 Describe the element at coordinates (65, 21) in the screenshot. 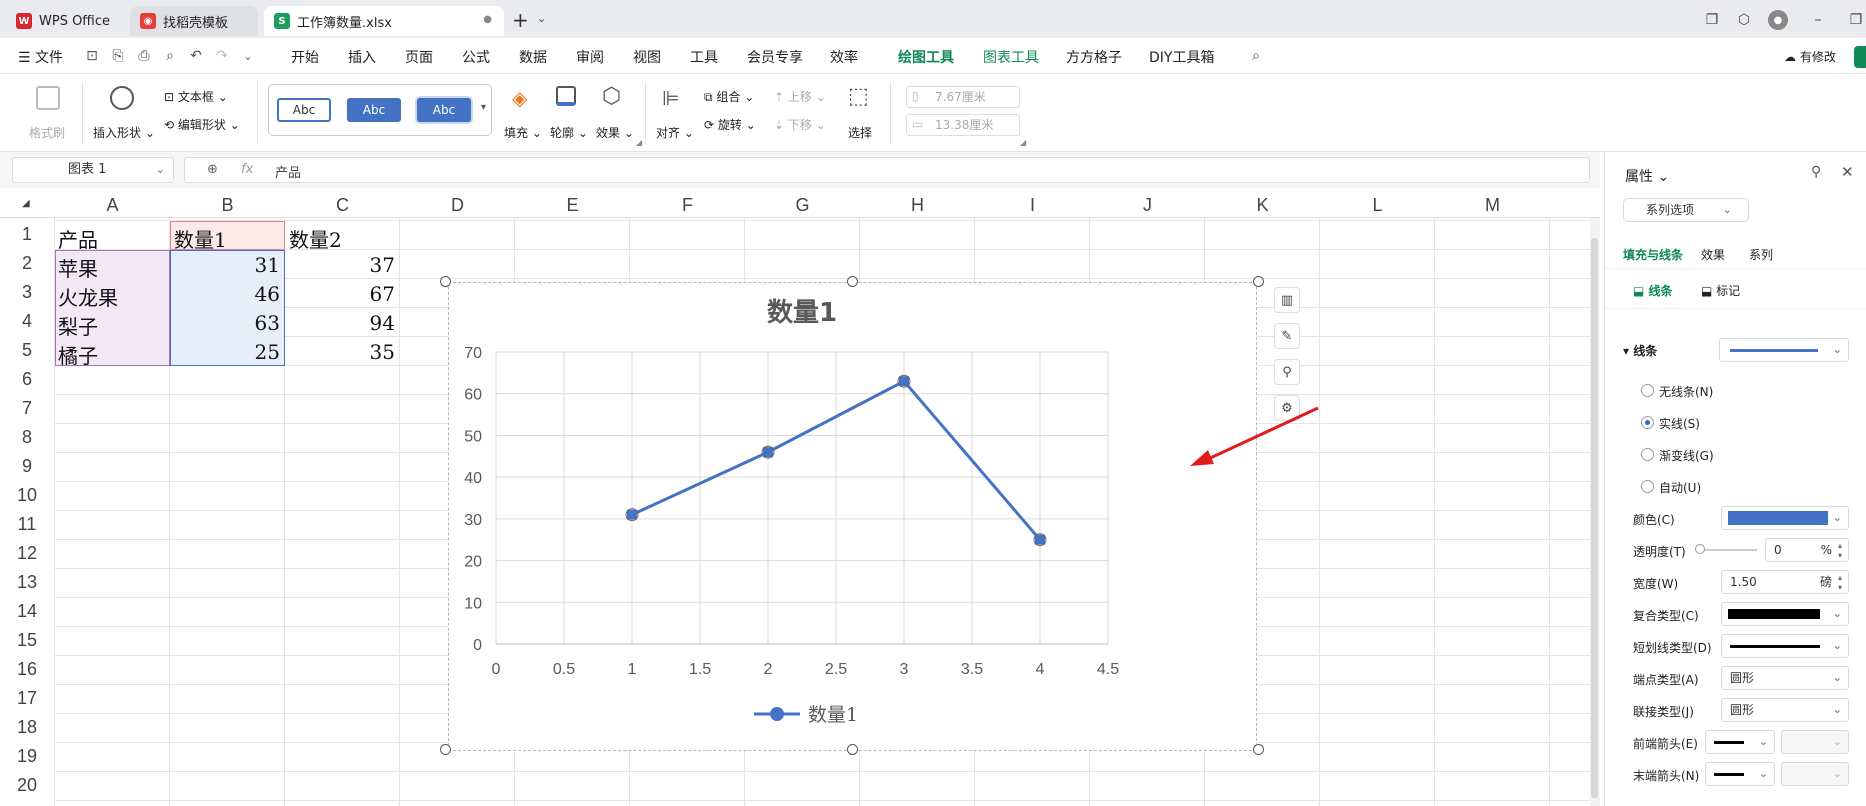

I see `tab-wps-office: W WPS Office` at that location.